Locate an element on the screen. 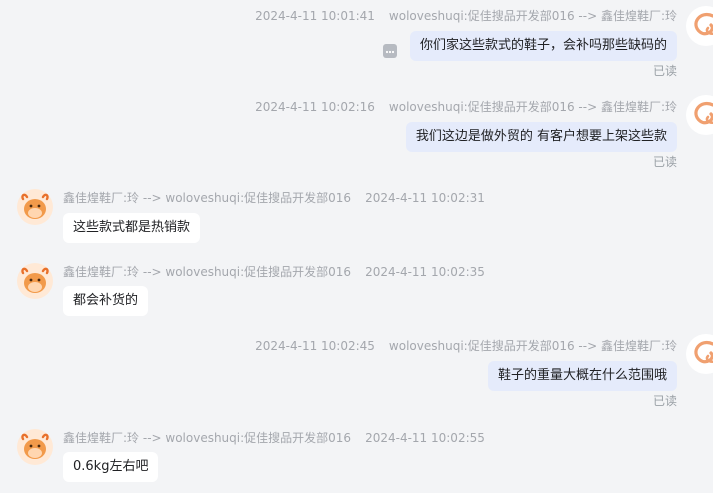 The width and height of the screenshot is (713, 493). message-bubble: 都会补货的 is located at coordinates (106, 301).